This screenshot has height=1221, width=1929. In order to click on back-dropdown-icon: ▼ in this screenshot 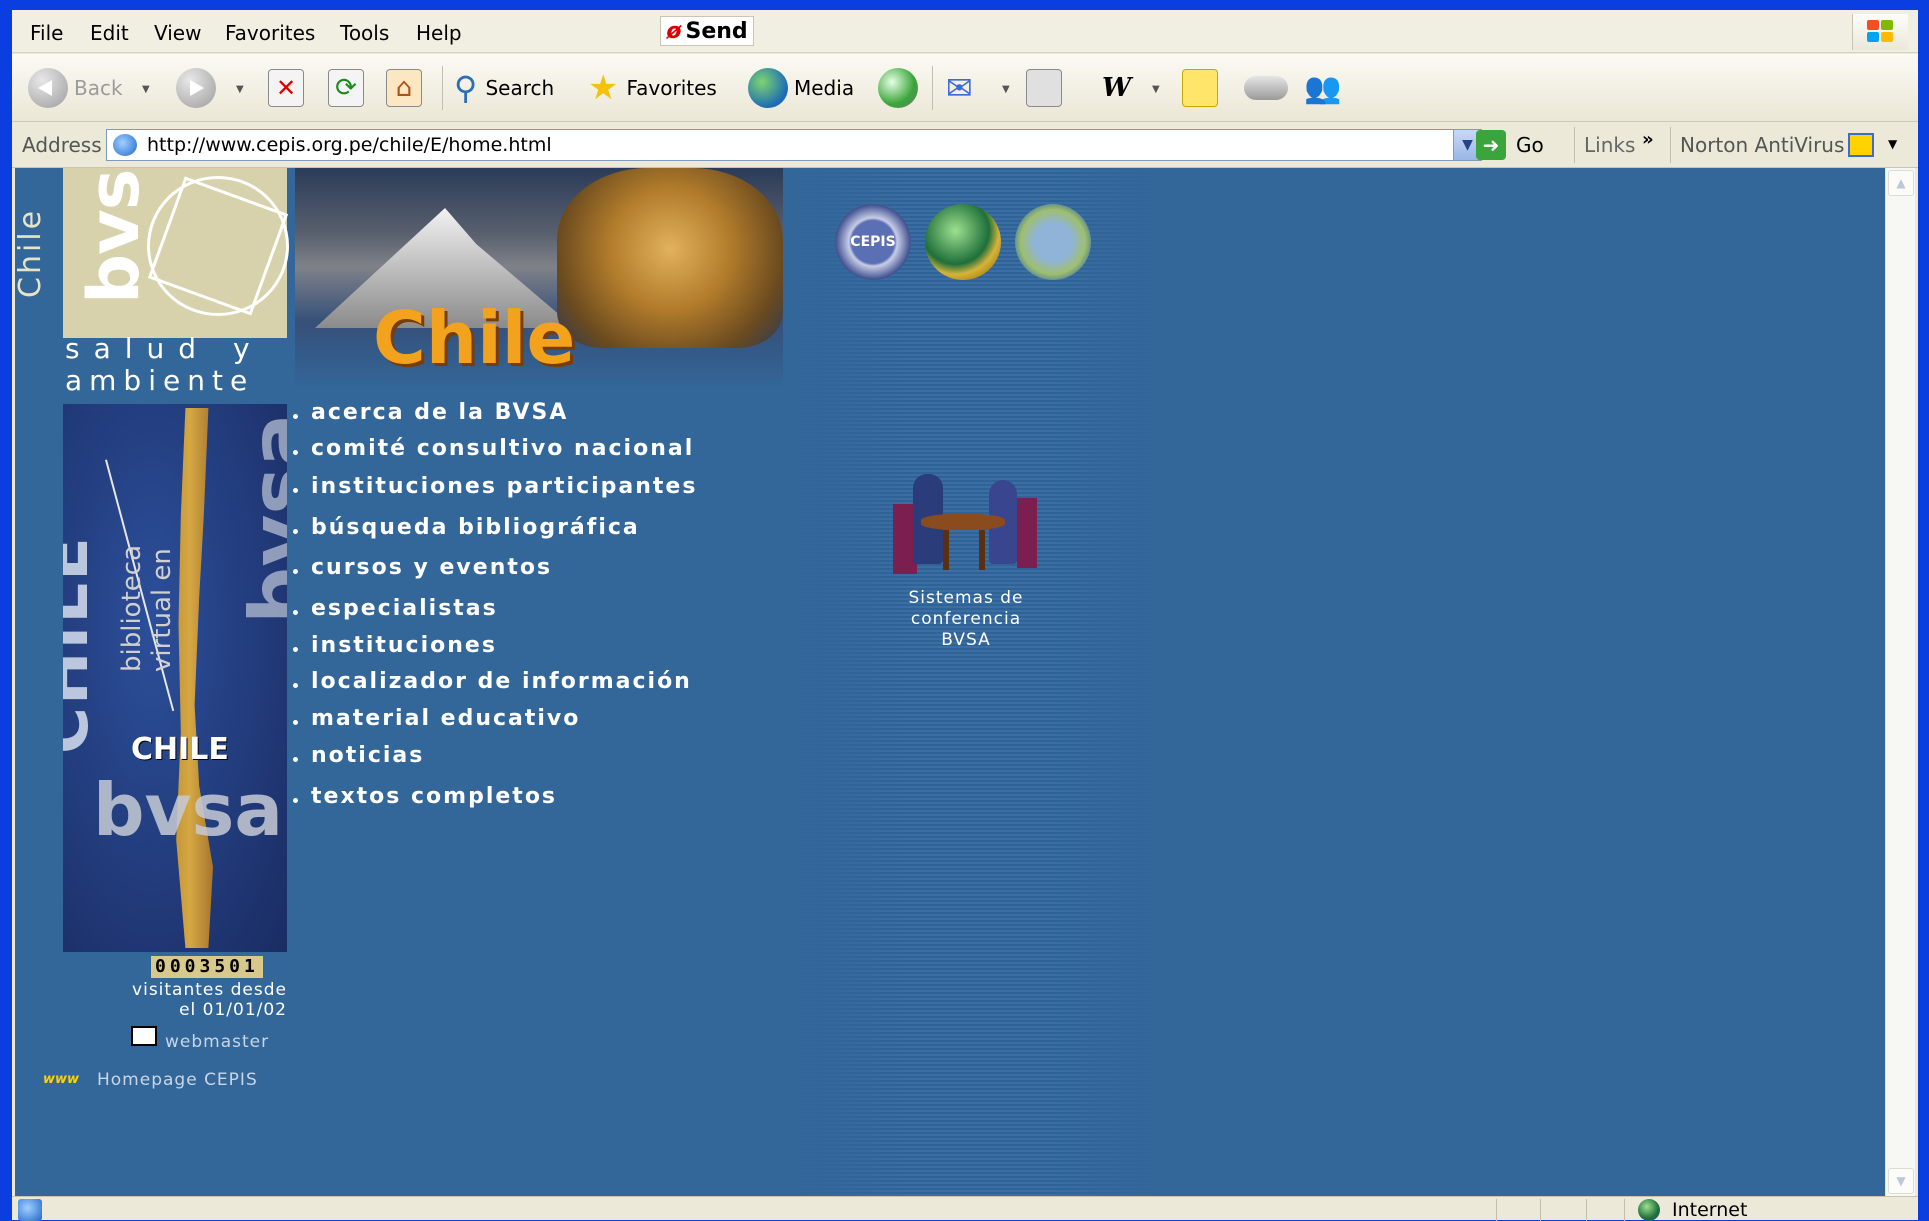, I will do `click(146, 89)`.